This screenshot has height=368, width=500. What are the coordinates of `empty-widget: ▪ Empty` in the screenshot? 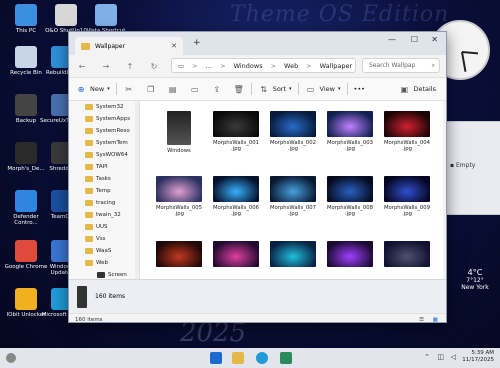 It's located at (470, 168).